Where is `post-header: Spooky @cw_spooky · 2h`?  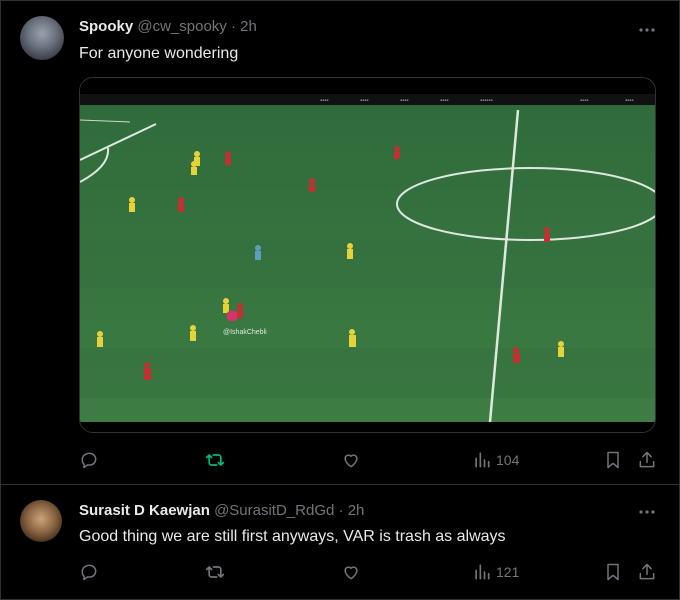
post-header: Spooky @cw_spooky · 2h is located at coordinates (168, 26).